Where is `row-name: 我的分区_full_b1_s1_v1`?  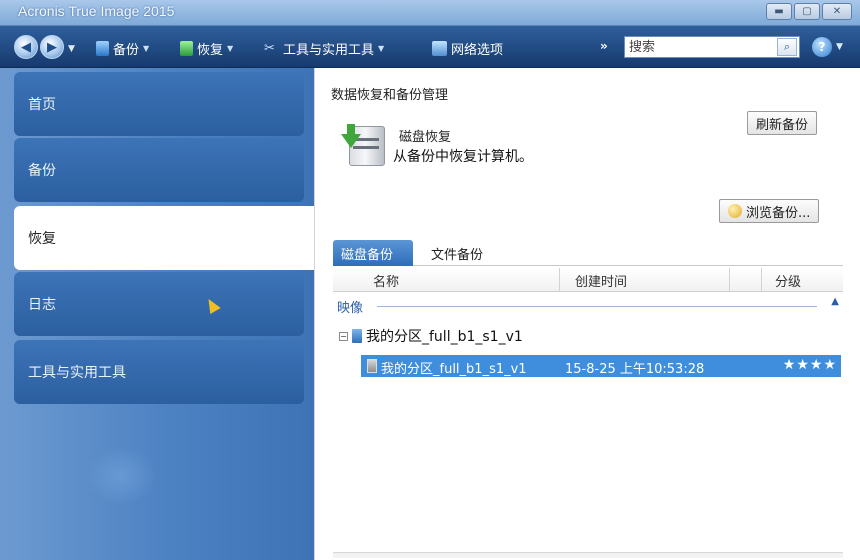
row-name: 我的分区_full_b1_s1_v1 is located at coordinates (454, 369).